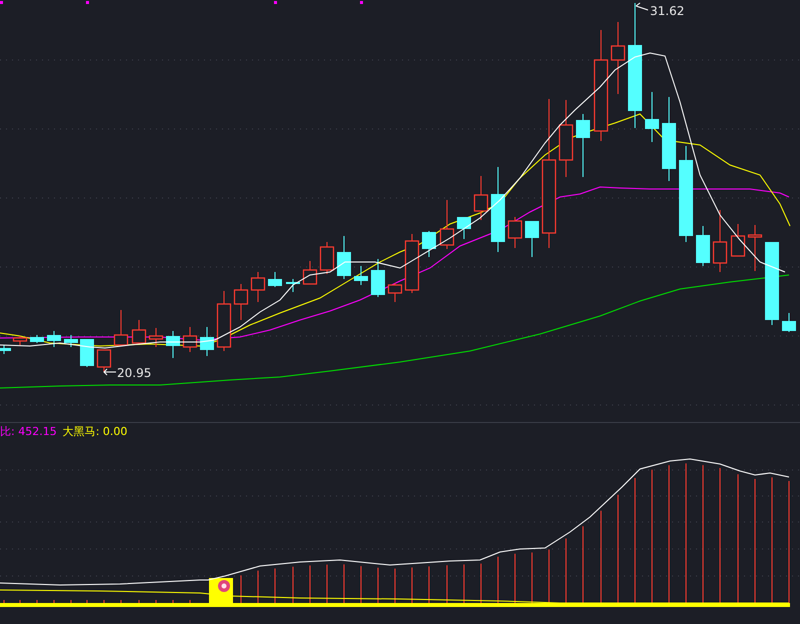 Image resolution: width=800 pixels, height=624 pixels. What do you see at coordinates (28, 431) in the screenshot?
I see `indicator-legend-value: 比: 452.15` at bounding box center [28, 431].